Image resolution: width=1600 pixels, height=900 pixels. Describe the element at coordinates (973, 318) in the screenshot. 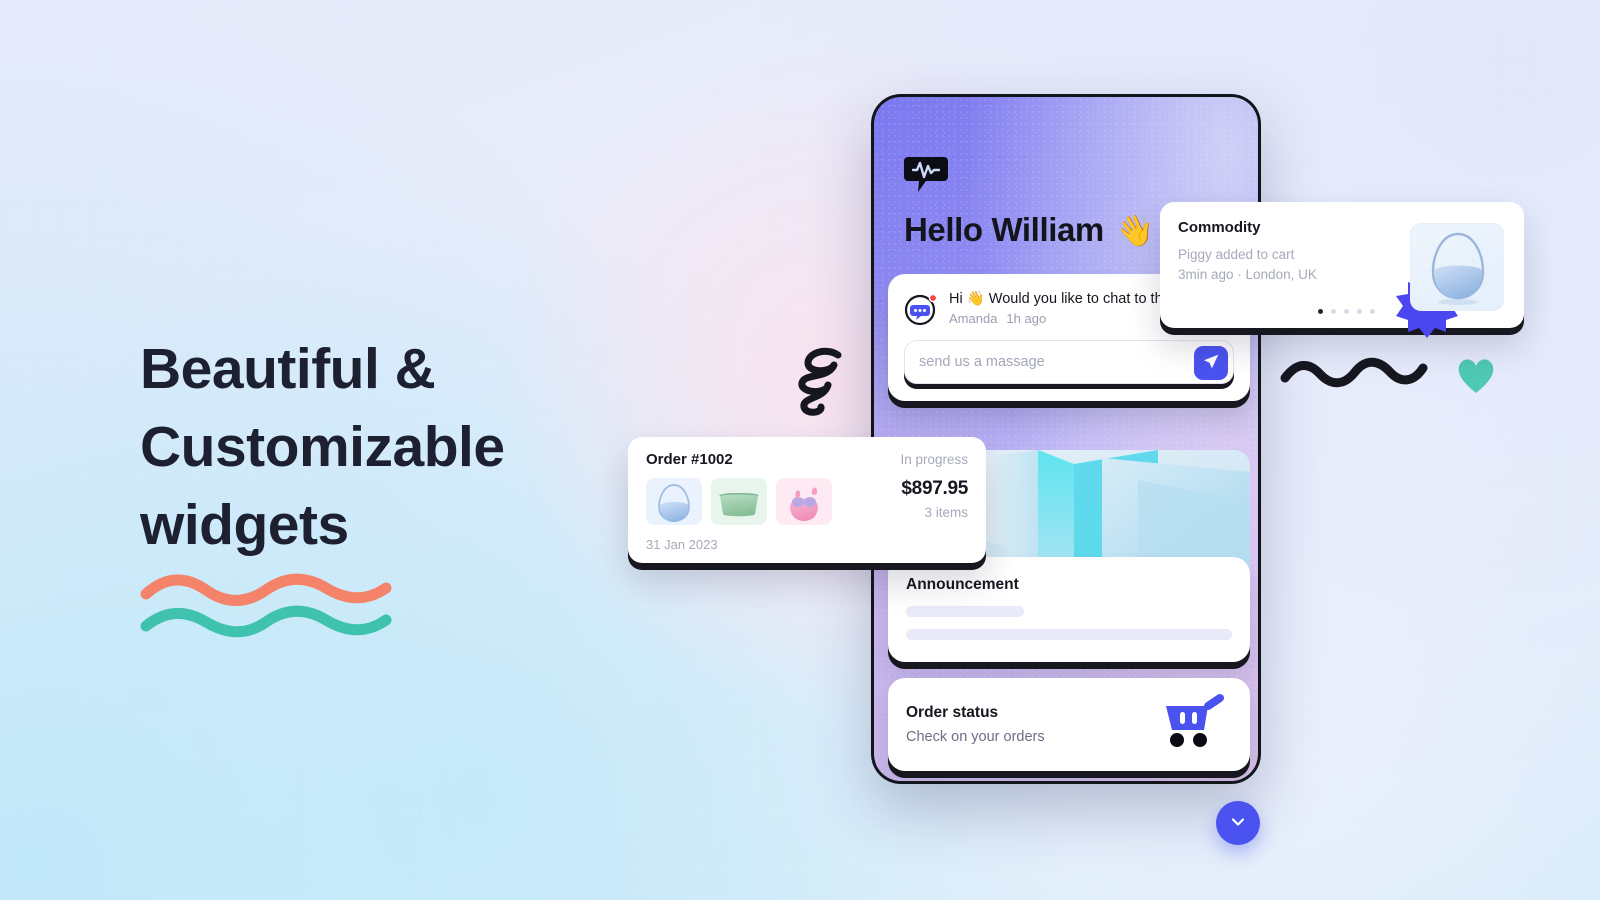

I see `chat-sender-name: Amanda` at that location.